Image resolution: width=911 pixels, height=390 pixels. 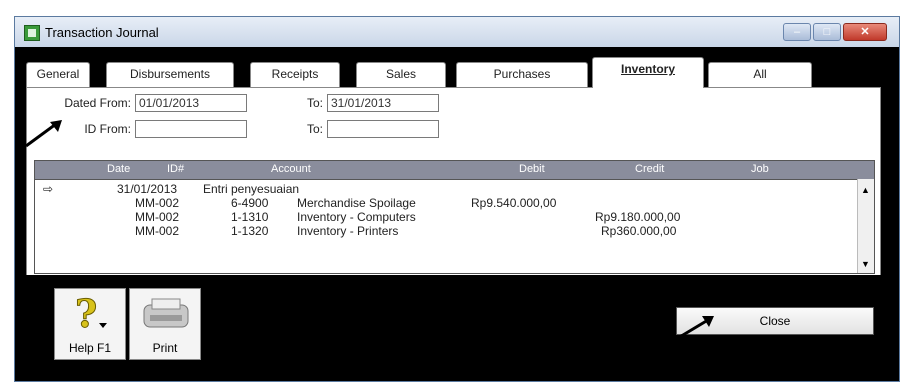 What do you see at coordinates (356, 203) in the screenshot?
I see `row-account: Merchandise Spoilage` at bounding box center [356, 203].